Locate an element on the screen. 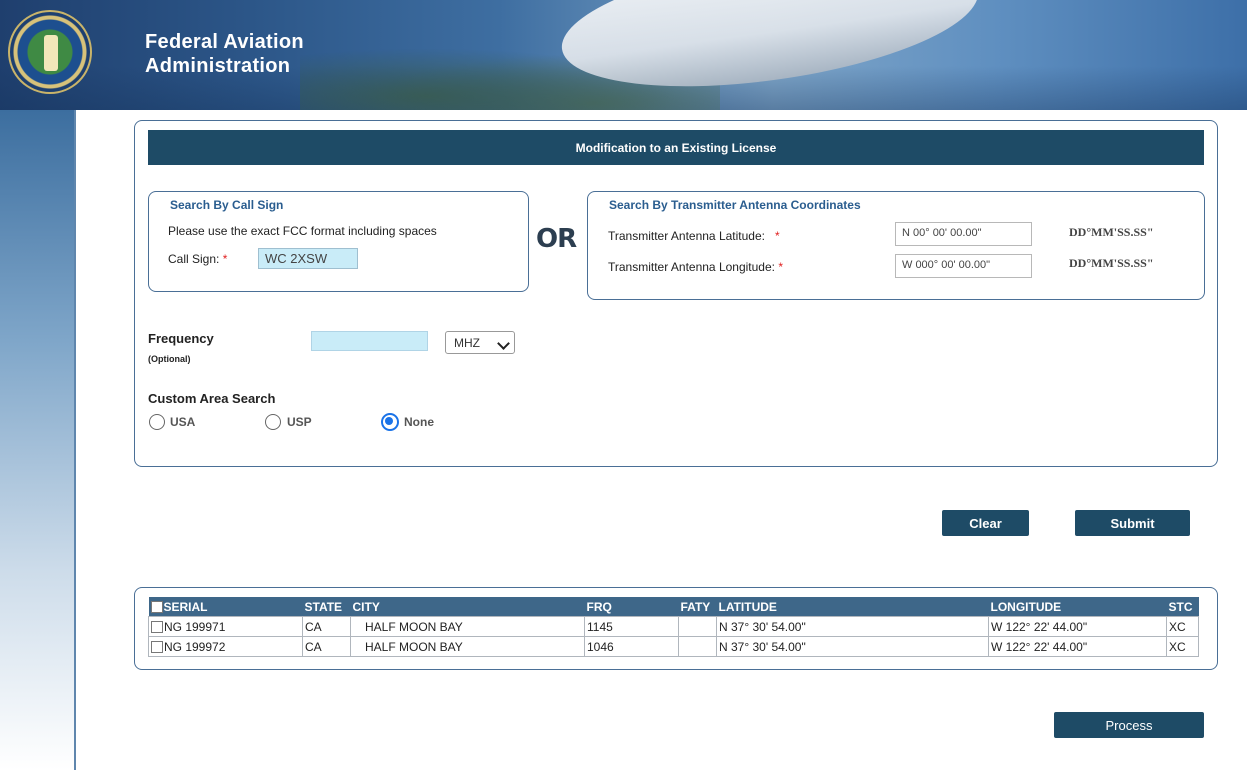 This screenshot has width=1247, height=770. latitude-format-hint: DD°MM'SS.SS" is located at coordinates (1111, 232).